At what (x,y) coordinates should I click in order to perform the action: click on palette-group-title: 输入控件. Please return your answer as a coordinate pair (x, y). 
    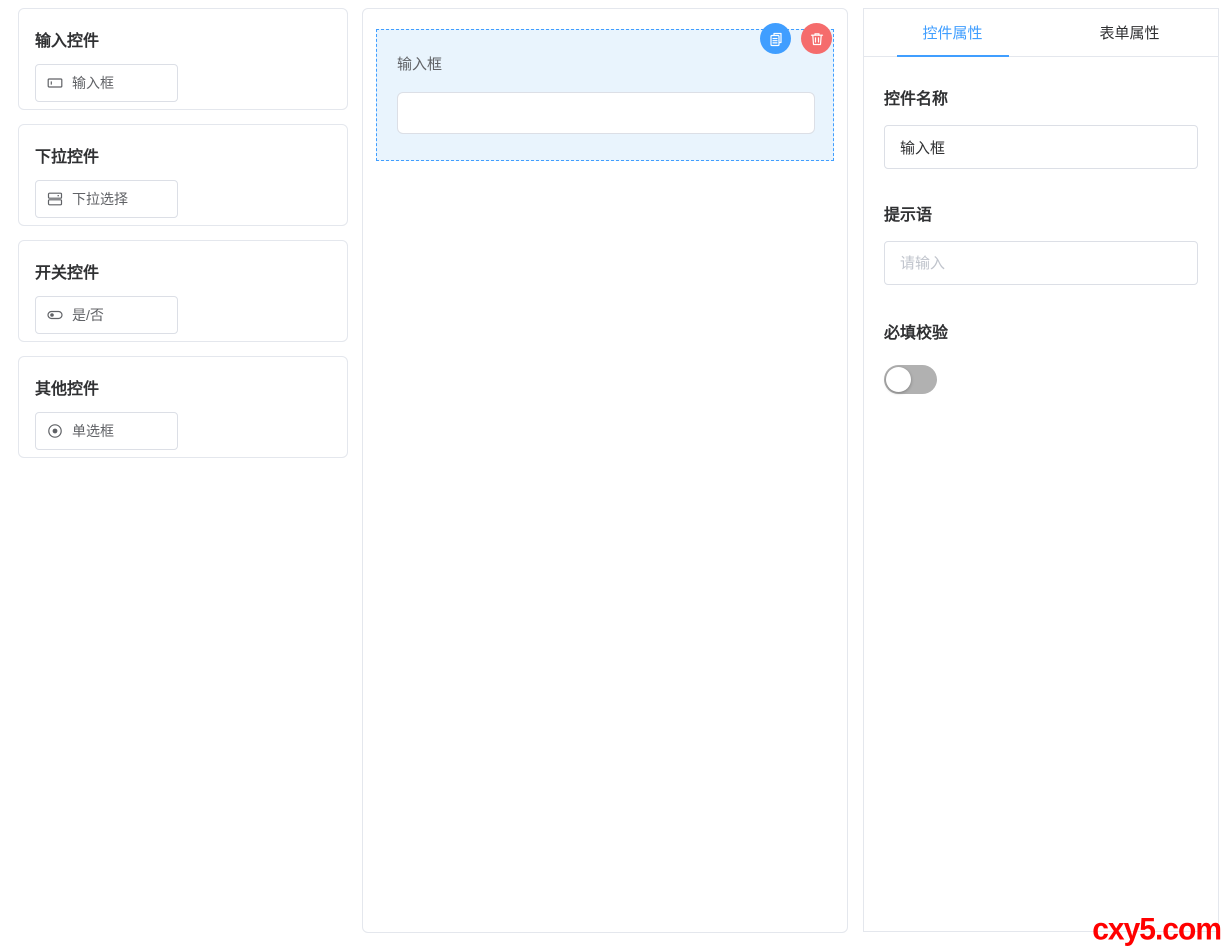
    Looking at the image, I should click on (67, 41).